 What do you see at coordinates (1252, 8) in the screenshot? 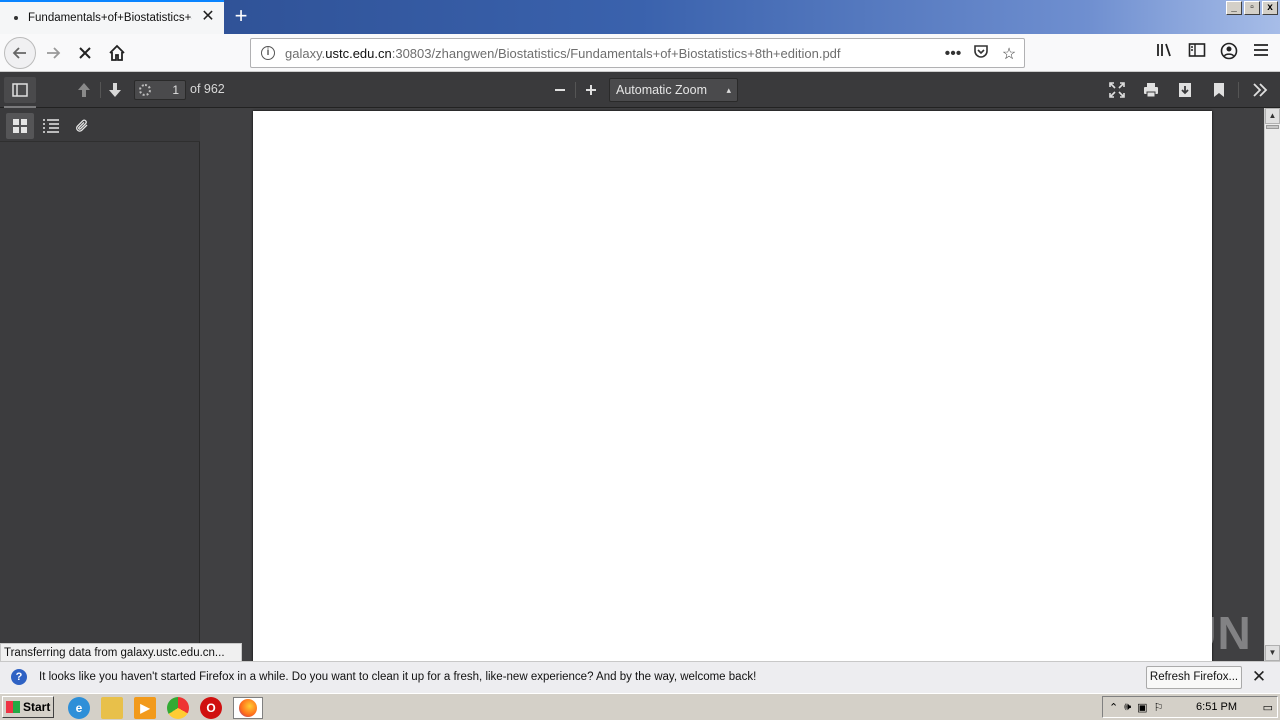
I see `restore-icon: ▫` at bounding box center [1252, 8].